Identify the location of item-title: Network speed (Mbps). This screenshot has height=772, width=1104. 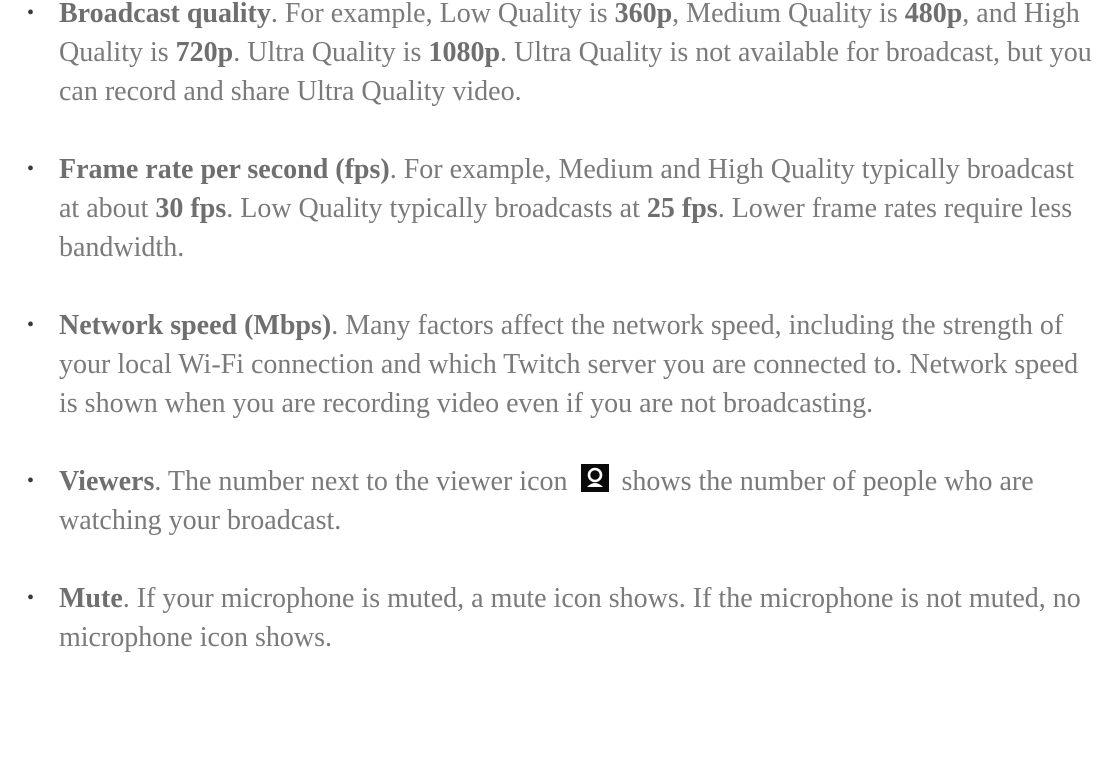
(195, 325).